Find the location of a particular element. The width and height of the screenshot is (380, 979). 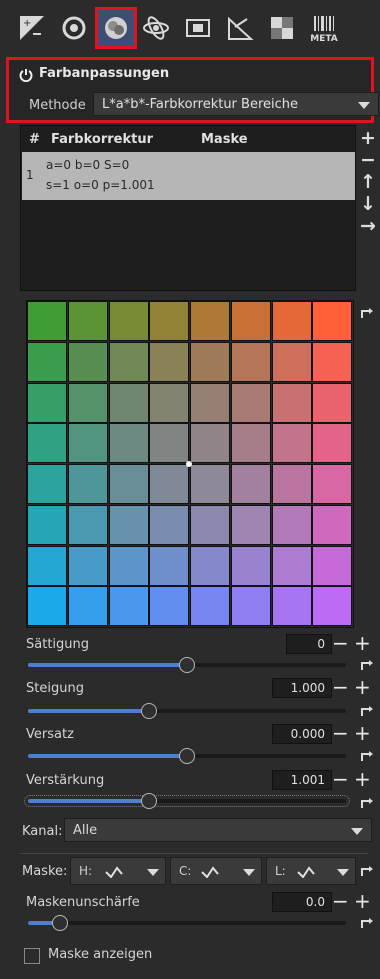

power-icon is located at coordinates (26, 75).